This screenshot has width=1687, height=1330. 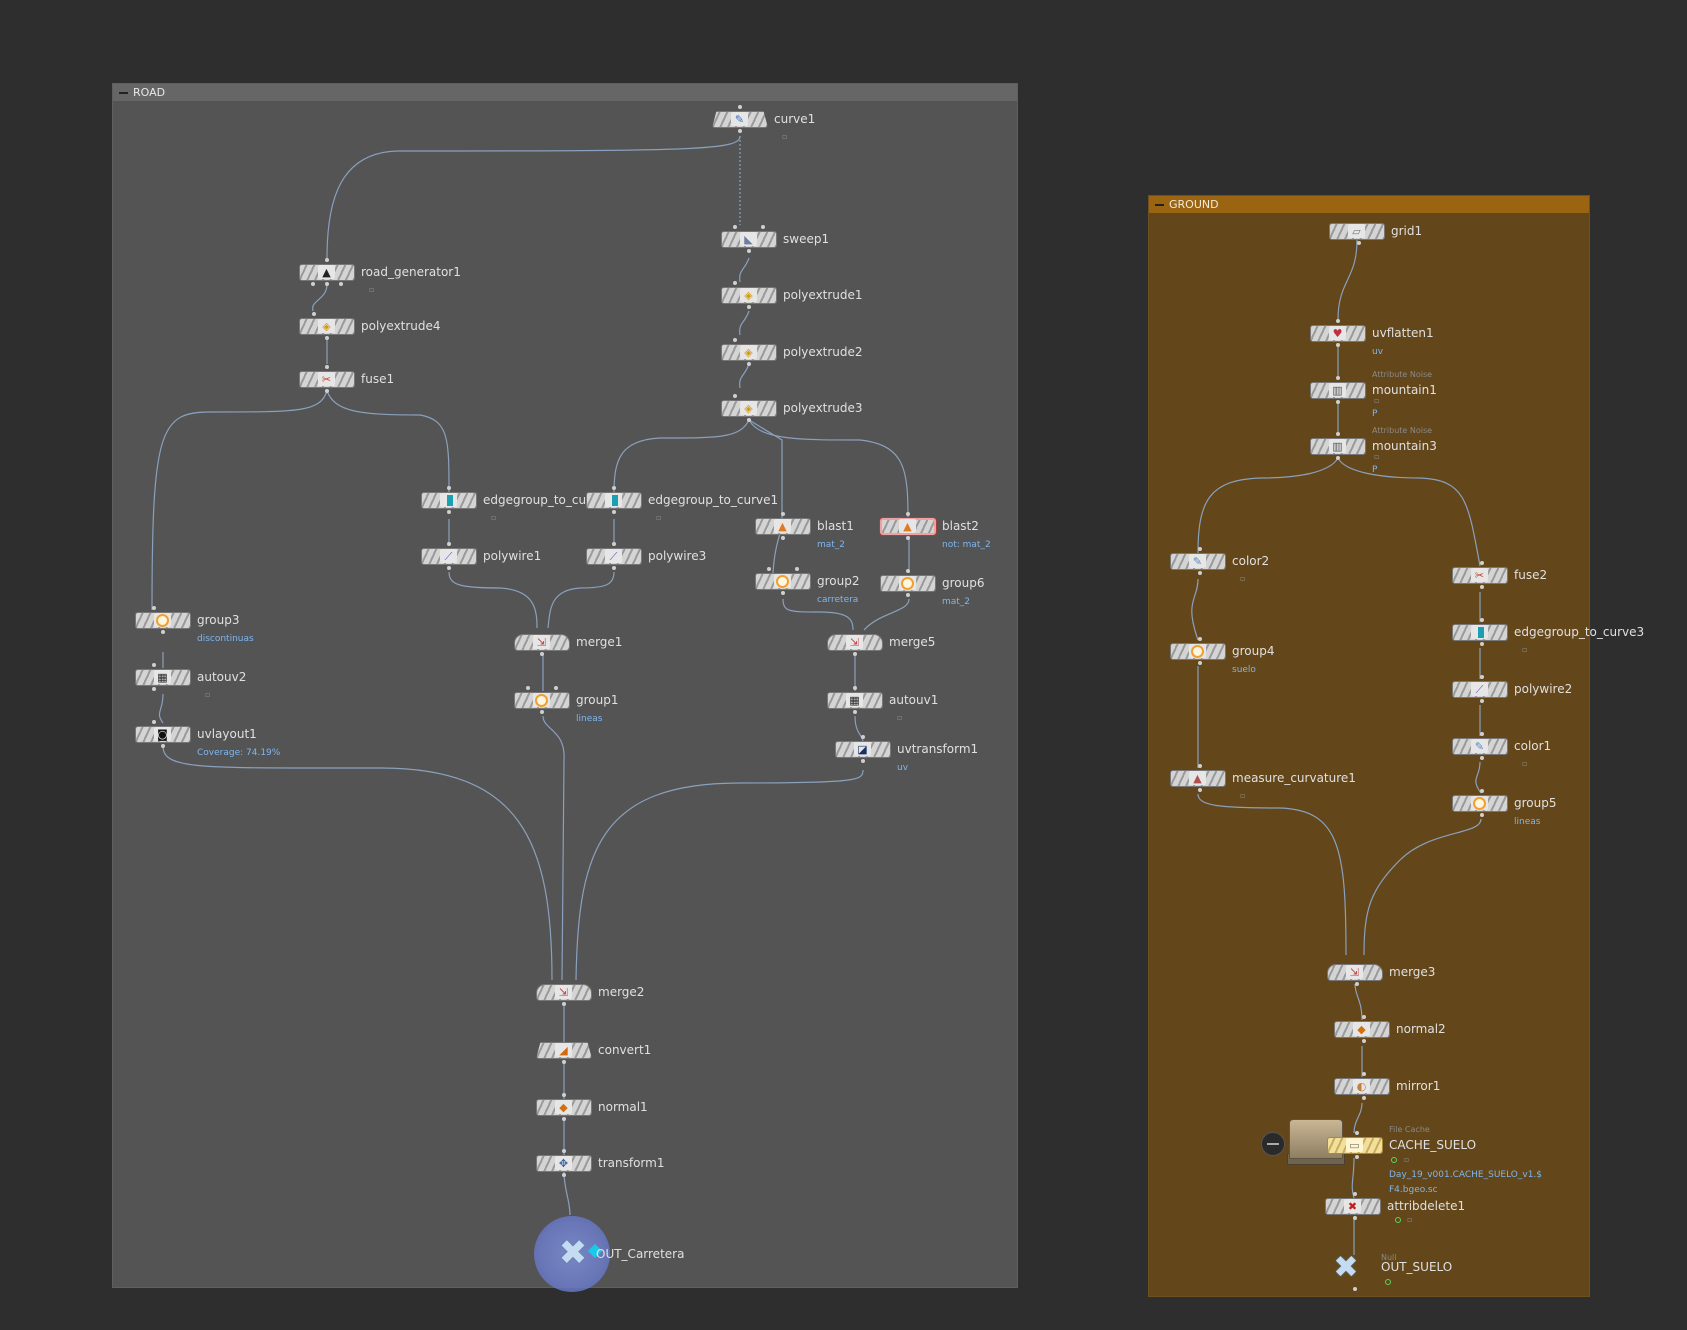 I want to click on node-type-label: Attribute Noise, so click(x=1402, y=374).